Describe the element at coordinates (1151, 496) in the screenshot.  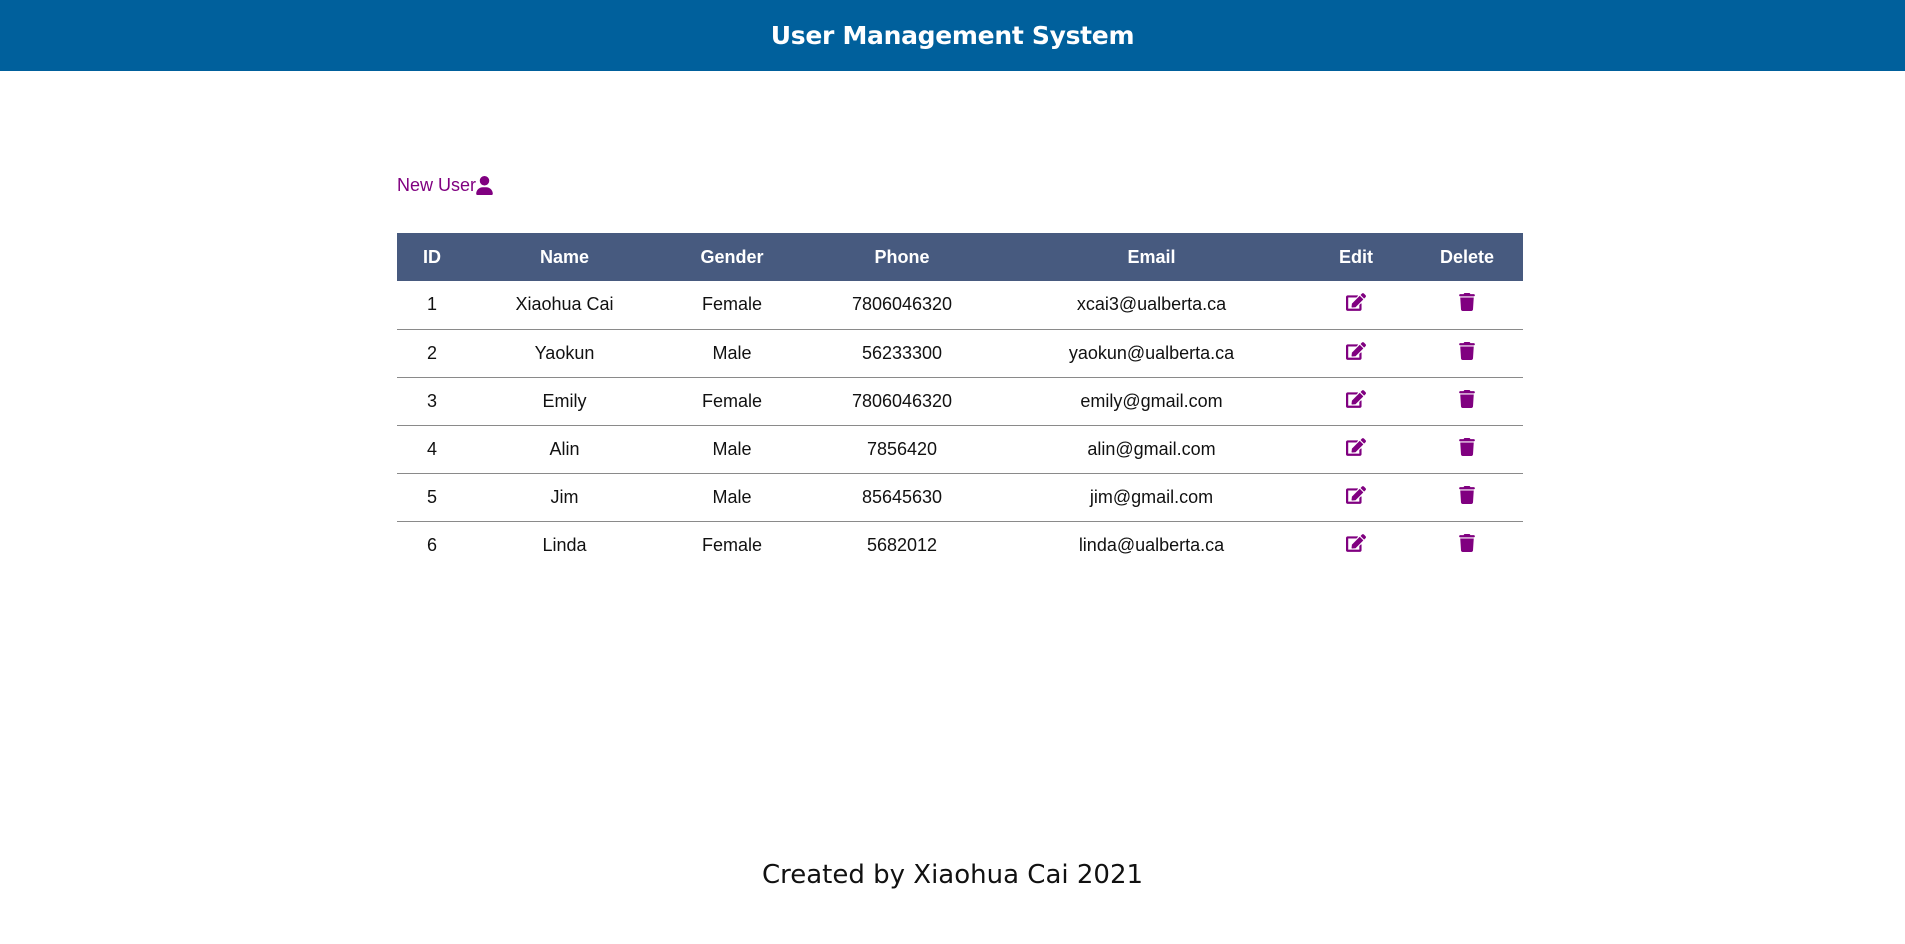
I see `cell-email: jim@gmail.com` at that location.